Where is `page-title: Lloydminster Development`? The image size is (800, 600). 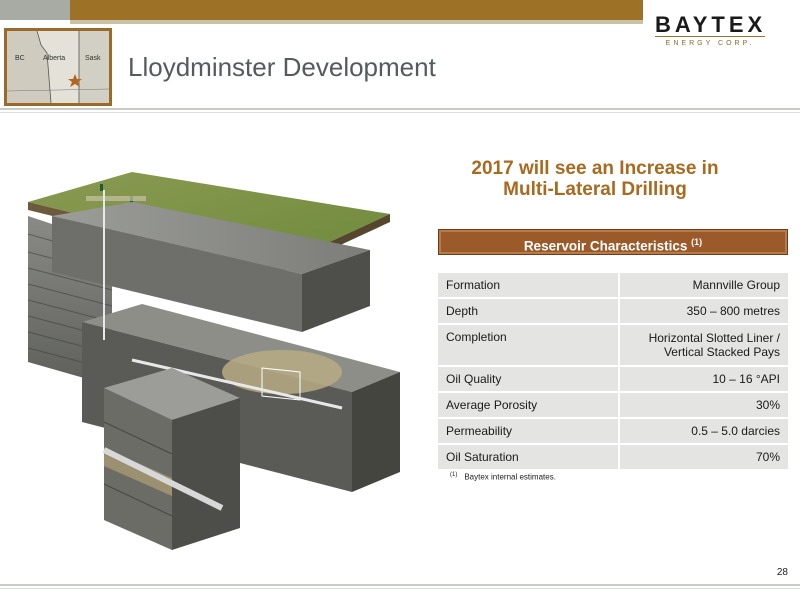 page-title: Lloydminster Development is located at coordinates (282, 67).